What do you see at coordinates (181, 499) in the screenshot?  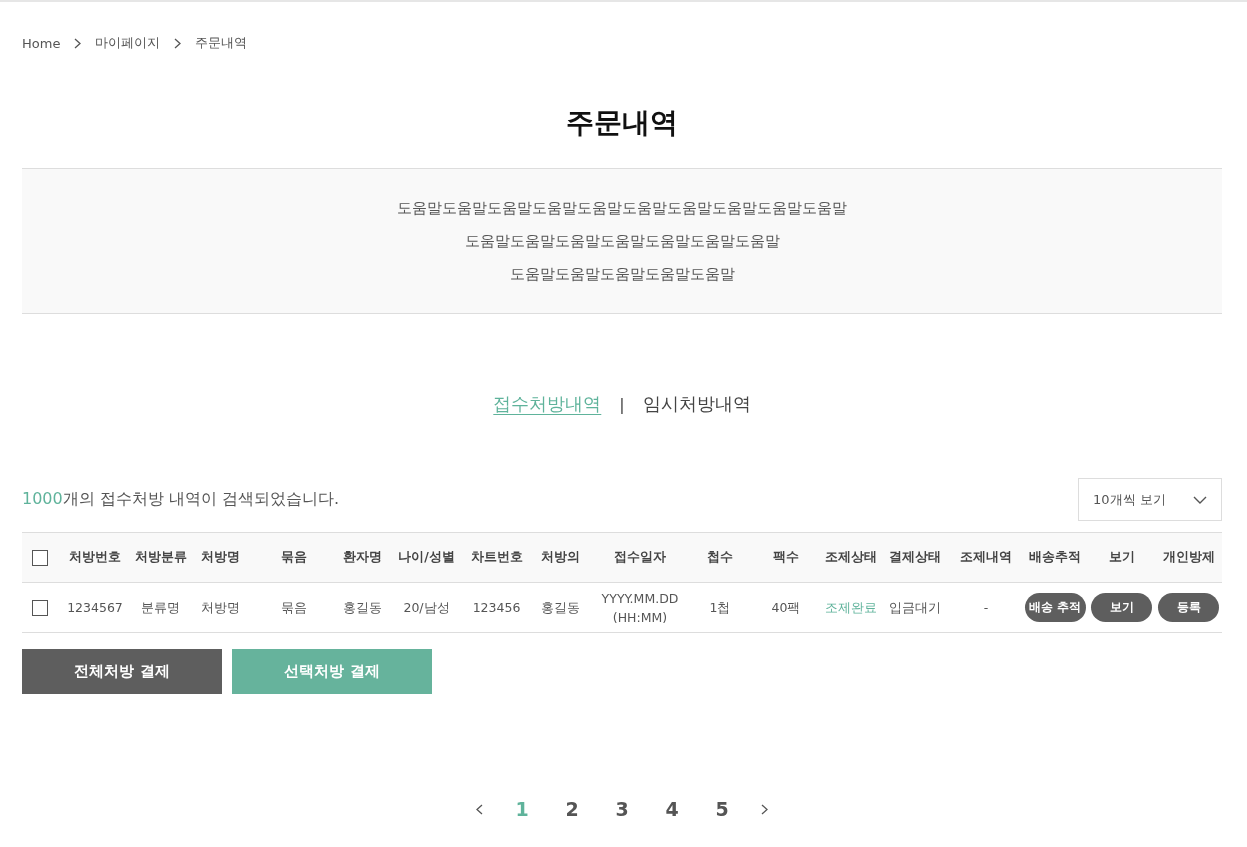 I see `result-count: 1000개의 접수처방 내역이 검색되었습니다.` at bounding box center [181, 499].